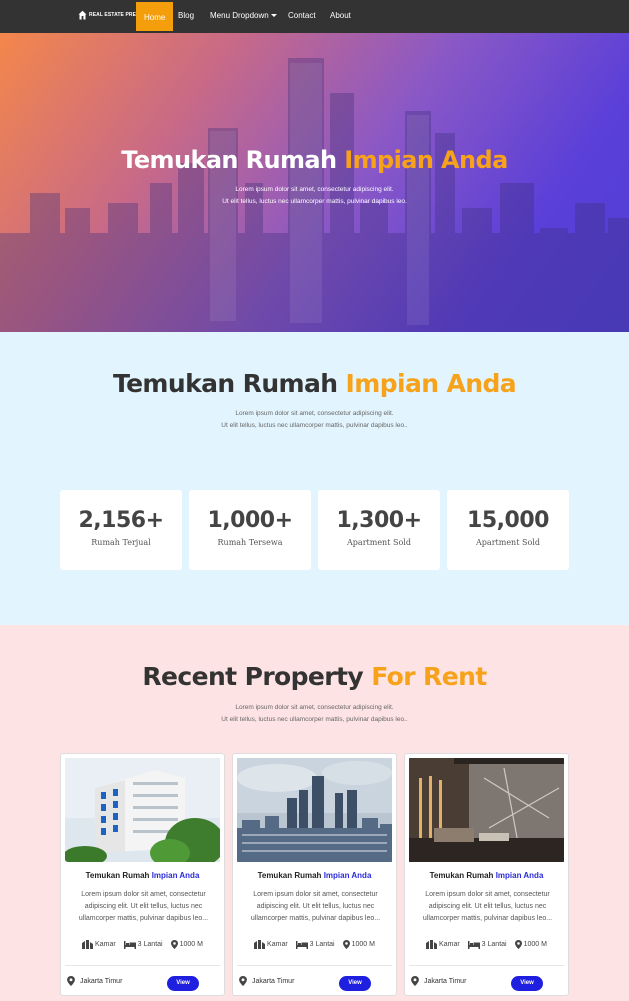 The width and height of the screenshot is (629, 1001). I want to click on house-icon, so click(82, 15).